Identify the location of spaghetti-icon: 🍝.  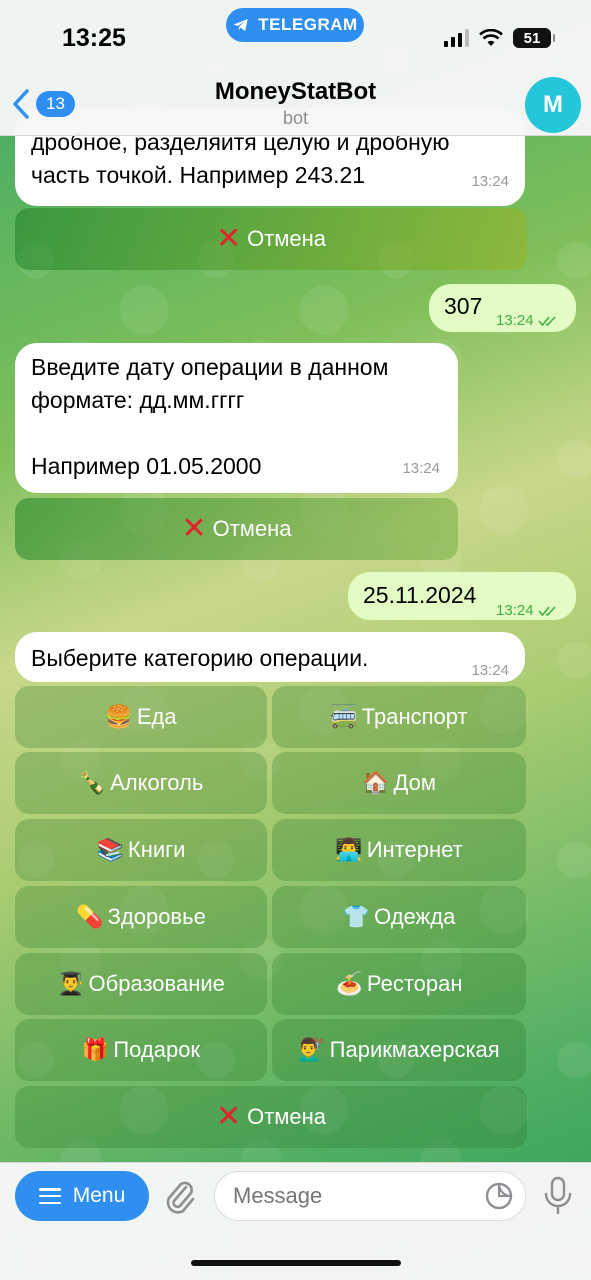
(349, 983).